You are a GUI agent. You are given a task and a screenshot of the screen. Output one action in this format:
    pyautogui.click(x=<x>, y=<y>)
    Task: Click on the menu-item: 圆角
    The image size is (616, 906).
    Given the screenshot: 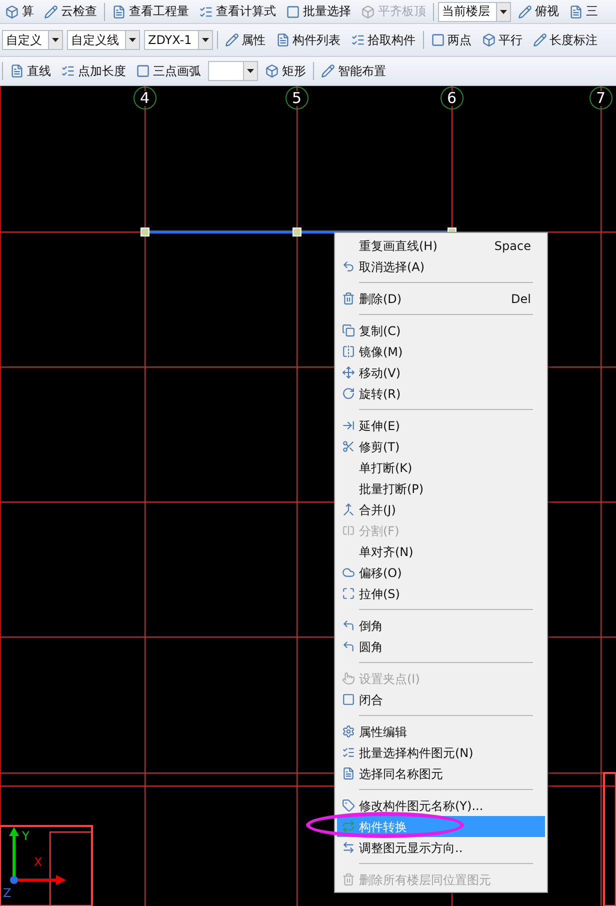 What is the action you would take?
    pyautogui.click(x=441, y=646)
    